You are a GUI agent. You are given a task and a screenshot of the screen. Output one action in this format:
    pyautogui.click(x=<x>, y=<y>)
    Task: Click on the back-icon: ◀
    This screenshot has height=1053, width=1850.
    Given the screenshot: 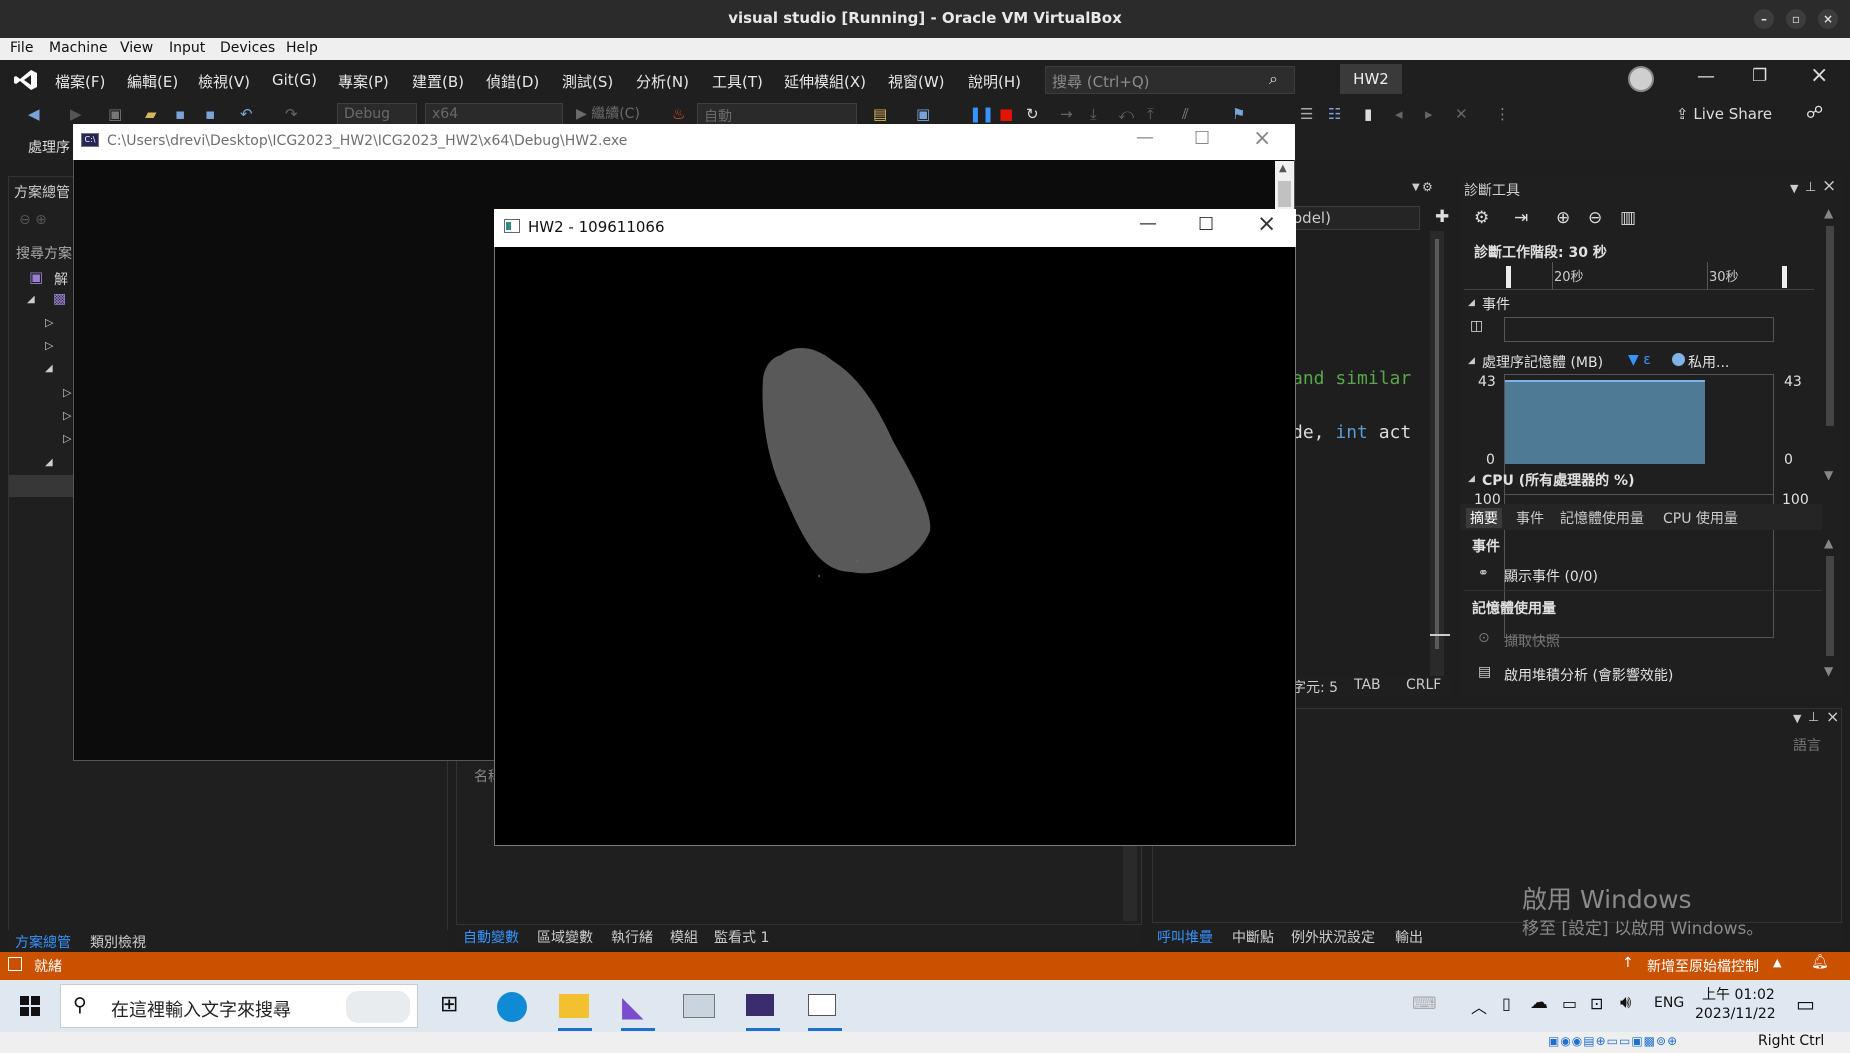 What is the action you would take?
    pyautogui.click(x=34, y=114)
    